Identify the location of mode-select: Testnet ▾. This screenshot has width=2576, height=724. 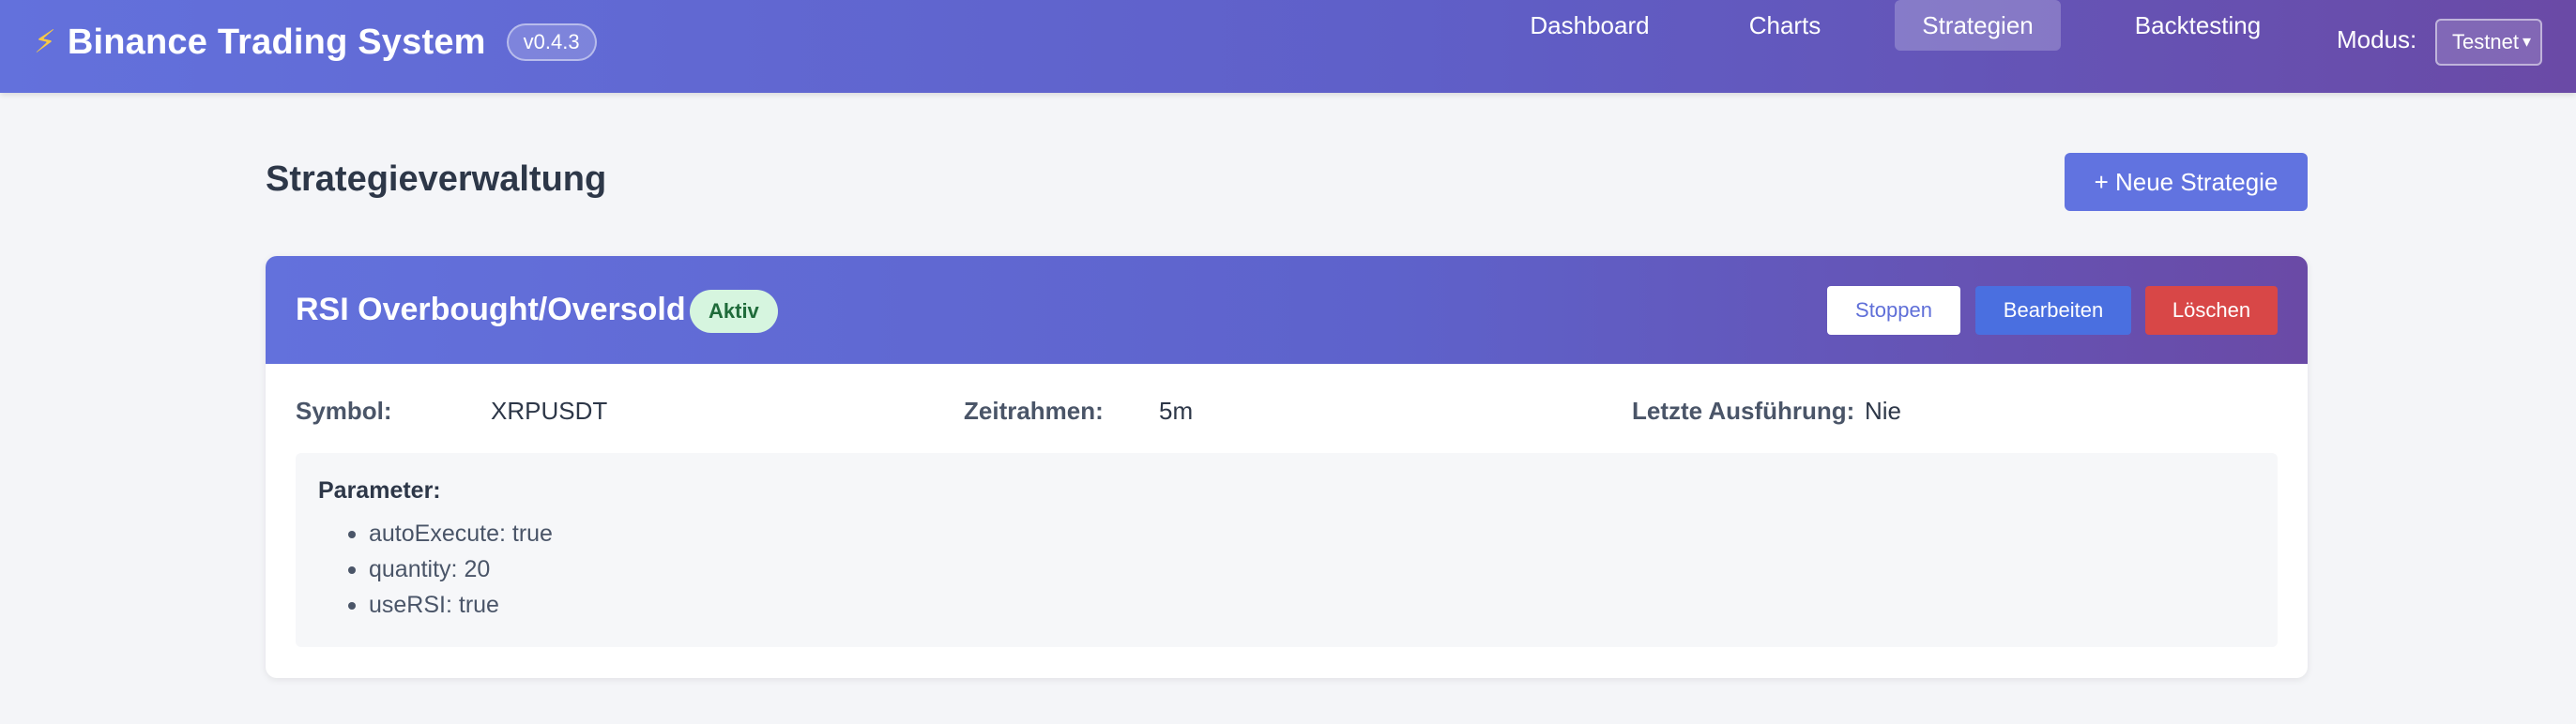
(2488, 42).